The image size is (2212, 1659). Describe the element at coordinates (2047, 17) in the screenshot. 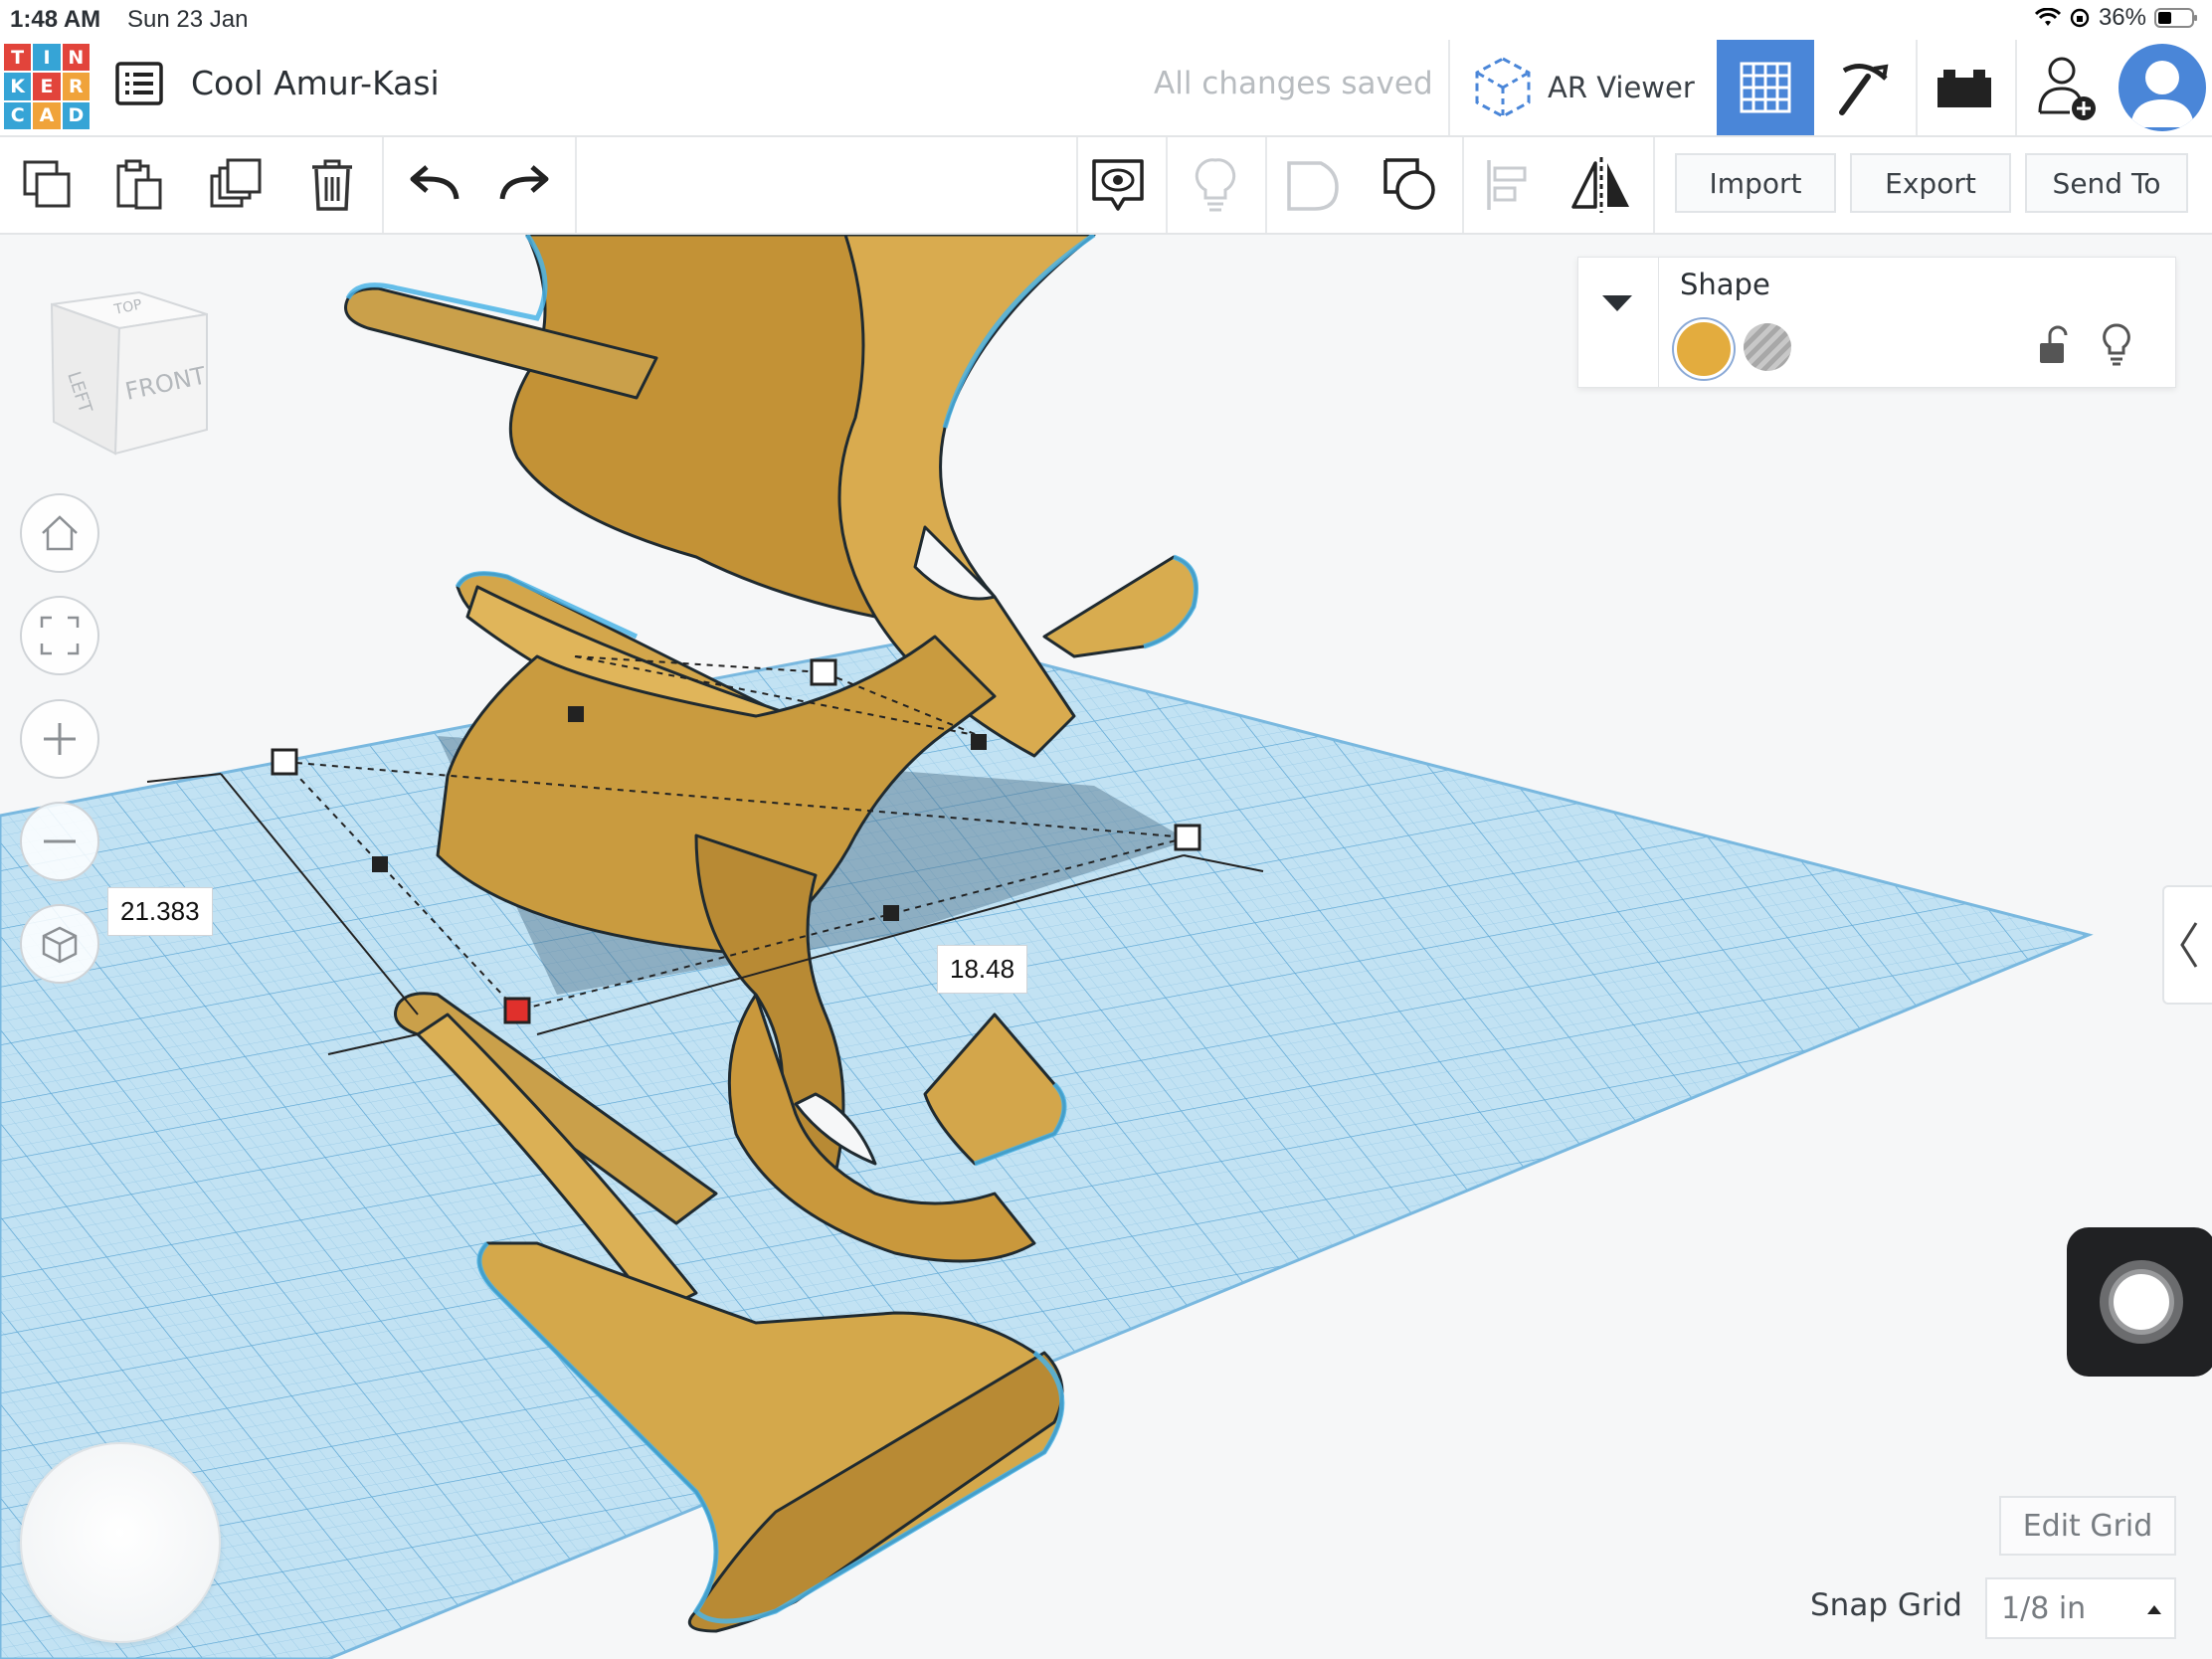

I see `wifi-icon` at that location.